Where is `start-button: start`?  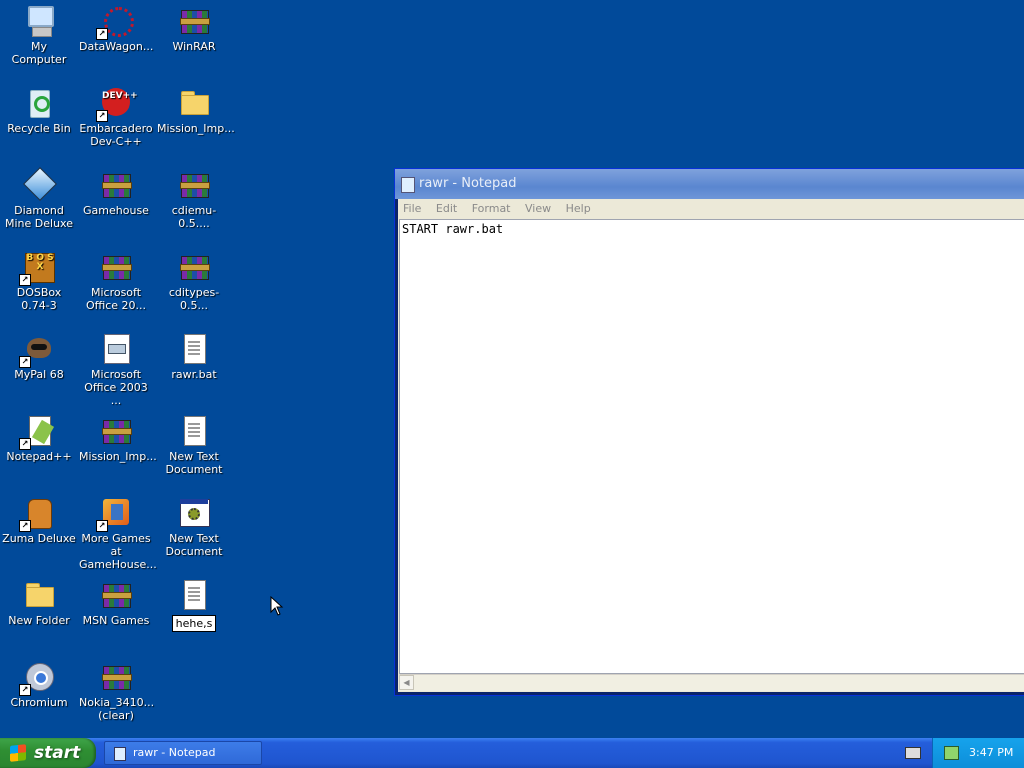 start-button: start is located at coordinates (48, 753).